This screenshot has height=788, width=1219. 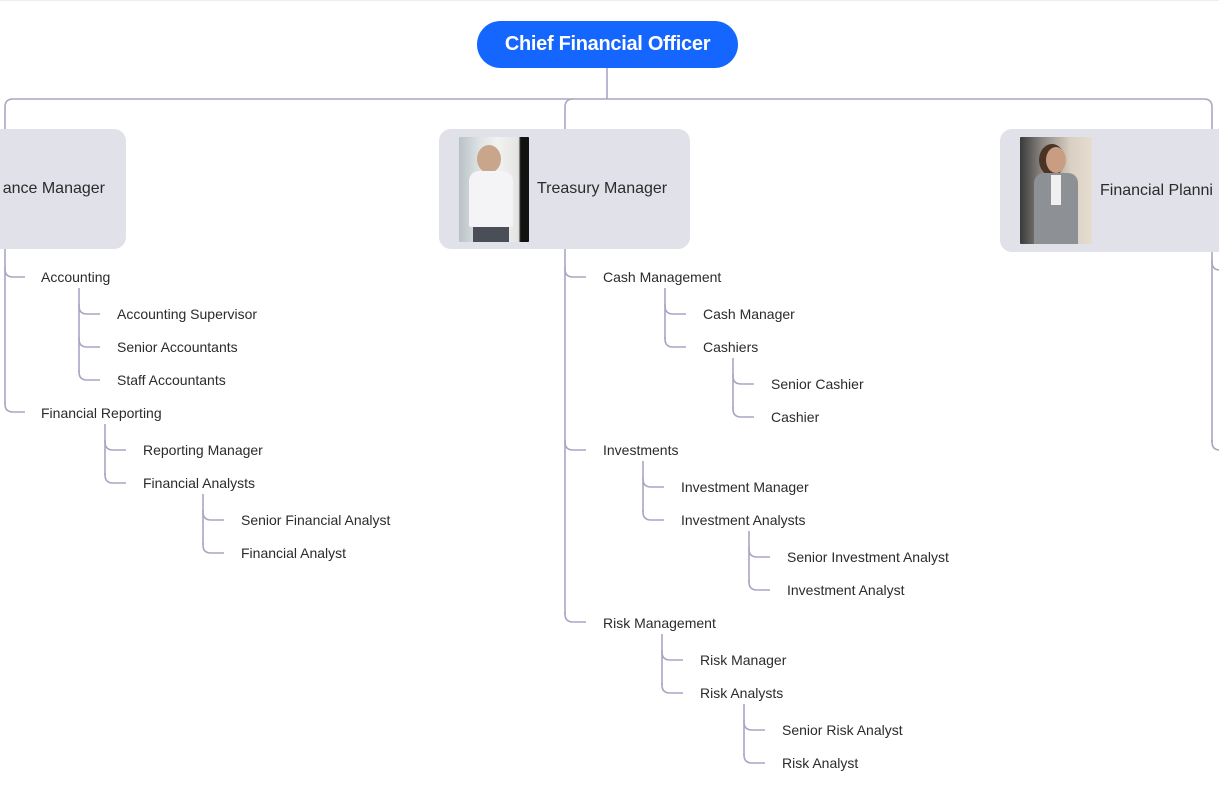 I want to click on node-label: ance Manager, so click(x=53, y=188).